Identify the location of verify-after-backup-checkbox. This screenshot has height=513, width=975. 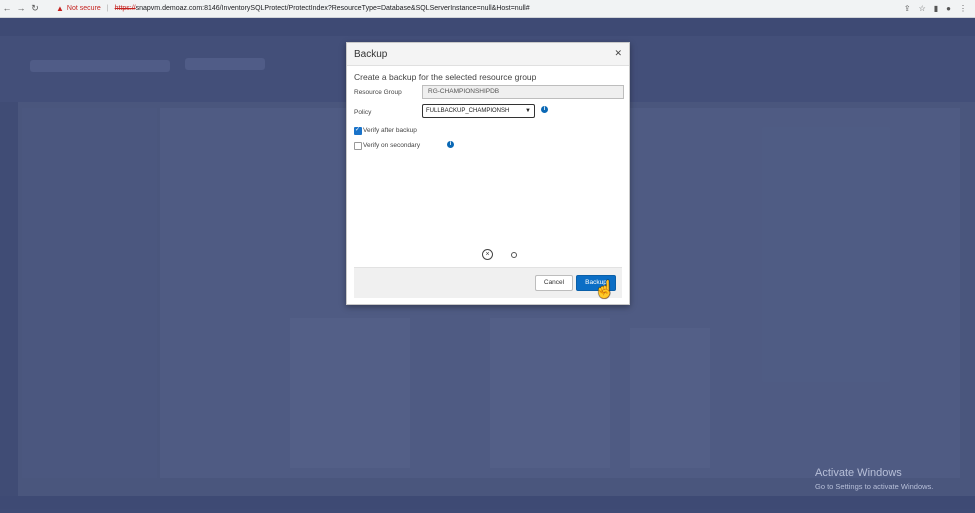
(358, 130).